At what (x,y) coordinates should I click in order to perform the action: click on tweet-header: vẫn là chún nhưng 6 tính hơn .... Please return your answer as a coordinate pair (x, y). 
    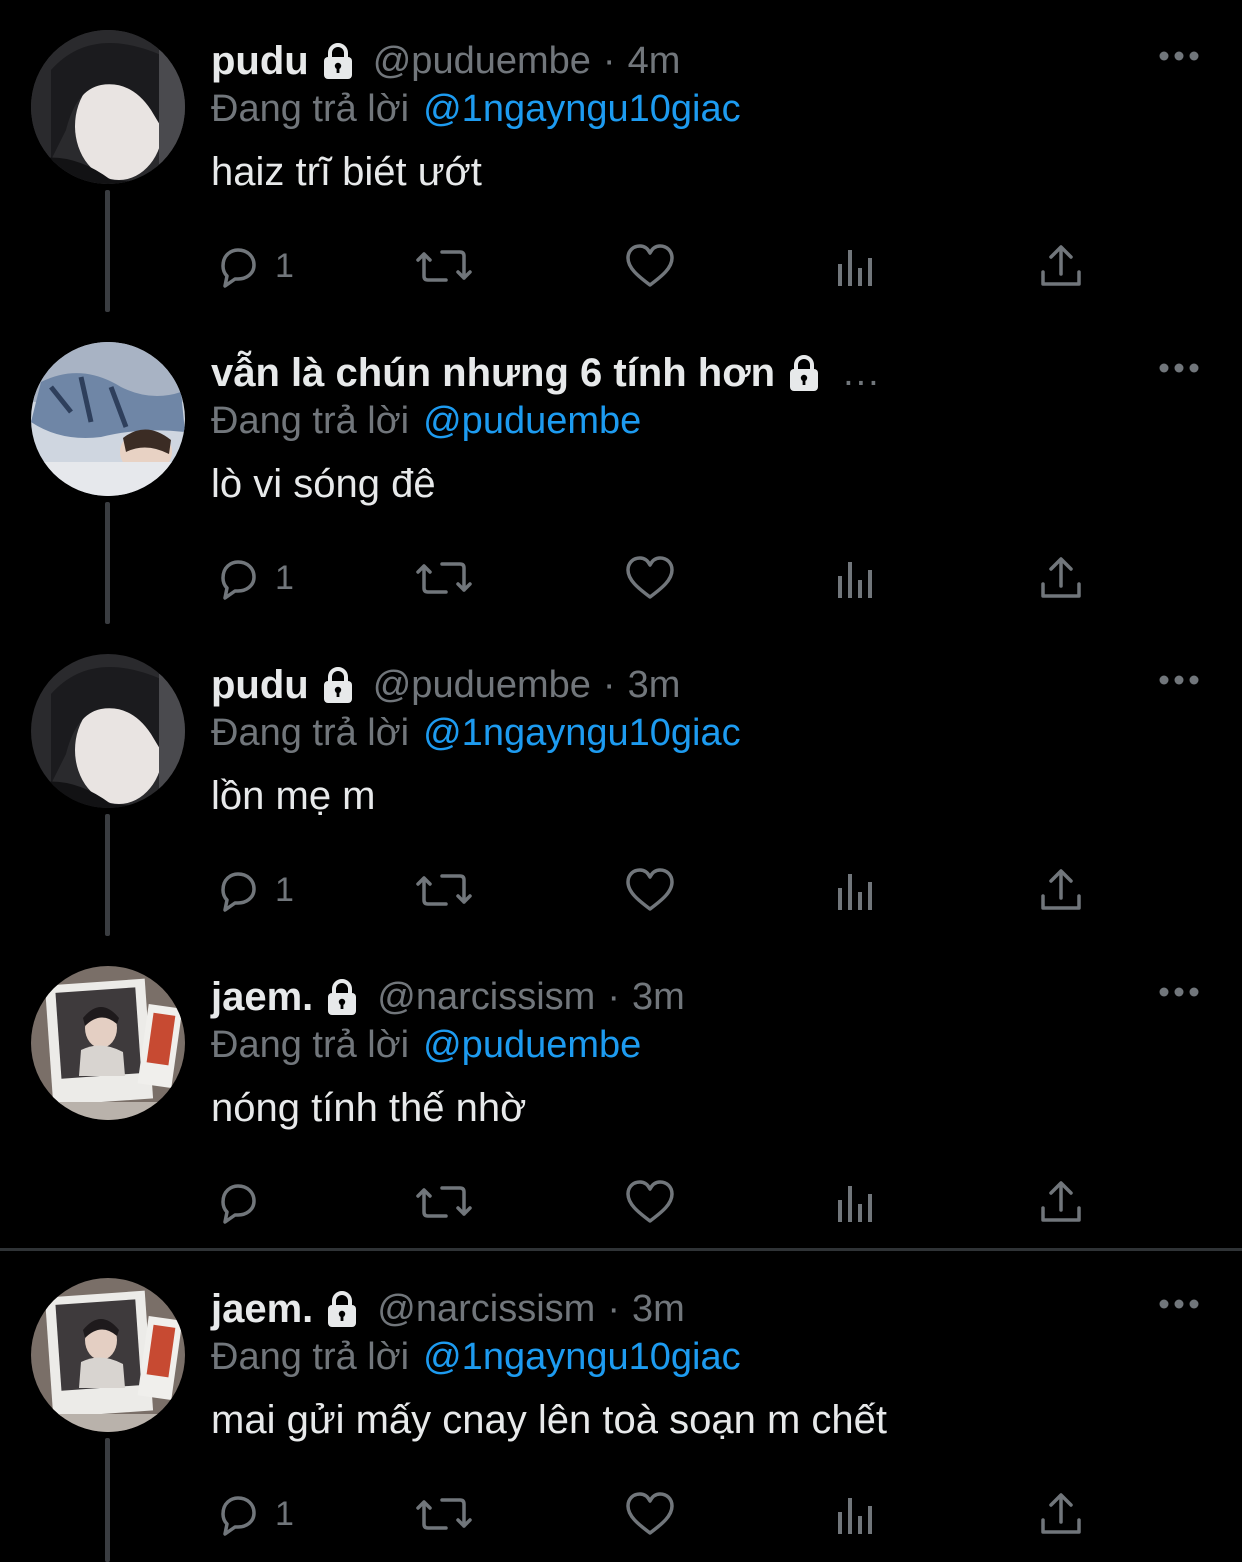
    Looking at the image, I should click on (546, 373).